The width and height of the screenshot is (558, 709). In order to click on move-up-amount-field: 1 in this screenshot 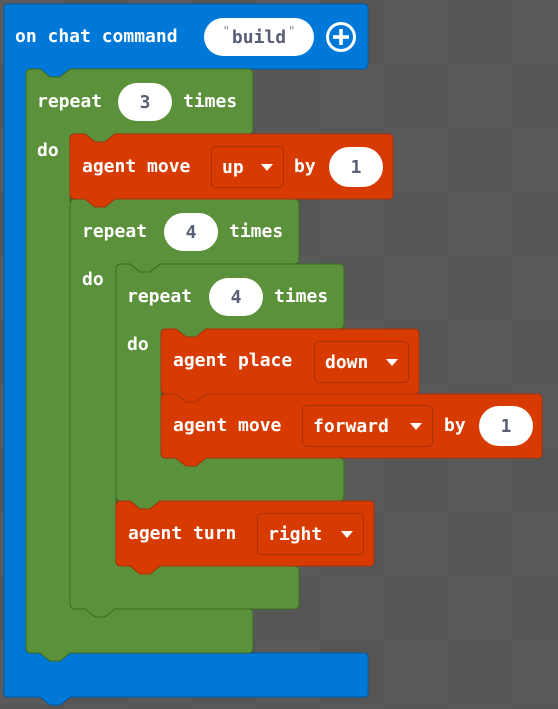, I will do `click(356, 167)`.